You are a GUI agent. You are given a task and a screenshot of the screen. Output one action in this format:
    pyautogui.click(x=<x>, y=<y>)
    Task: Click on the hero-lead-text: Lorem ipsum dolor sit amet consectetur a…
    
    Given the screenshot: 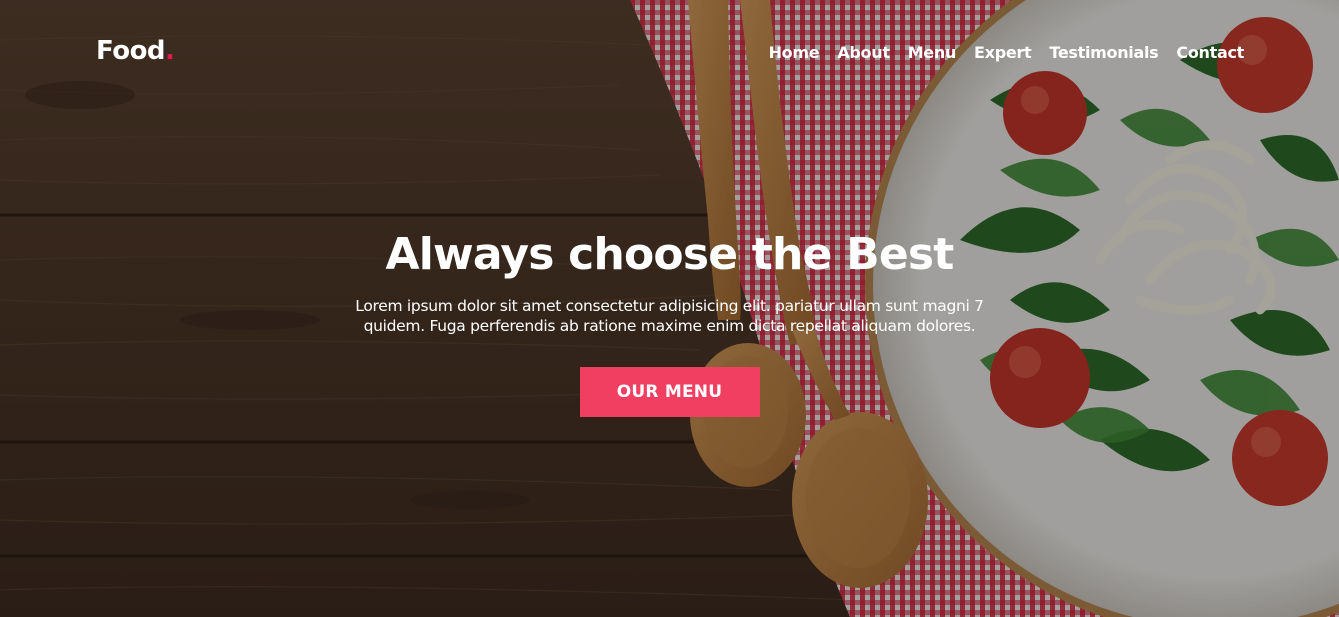 What is the action you would take?
    pyautogui.click(x=669, y=316)
    